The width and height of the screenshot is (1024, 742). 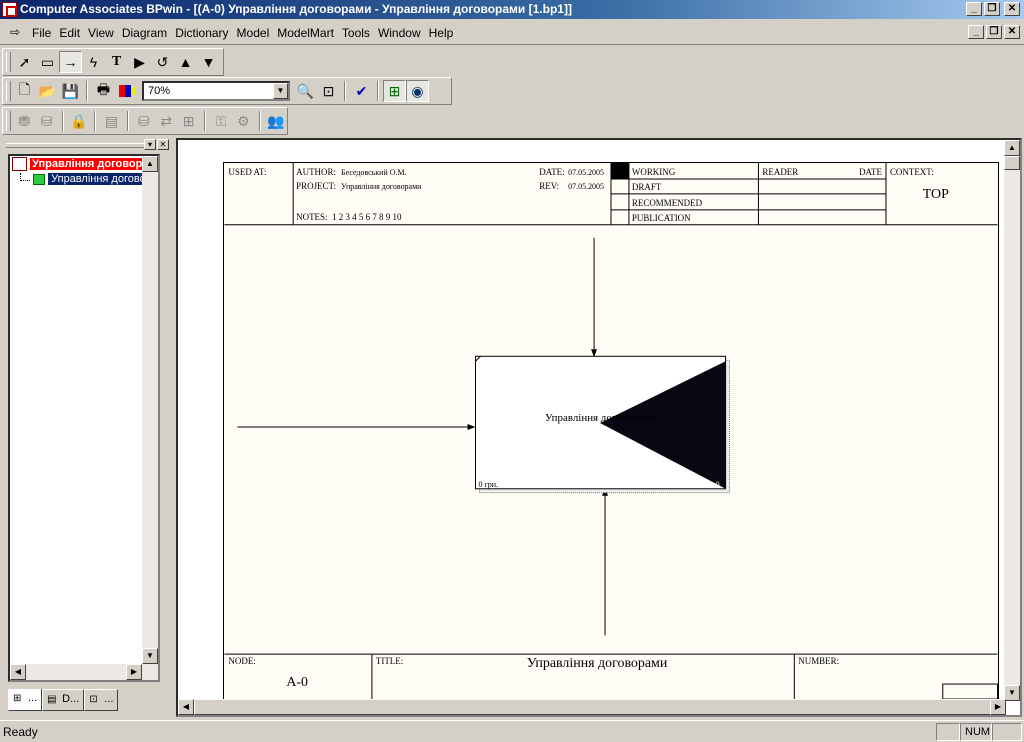 What do you see at coordinates (305, 91) in the screenshot?
I see `zoom-in-icon: 🔍` at bounding box center [305, 91].